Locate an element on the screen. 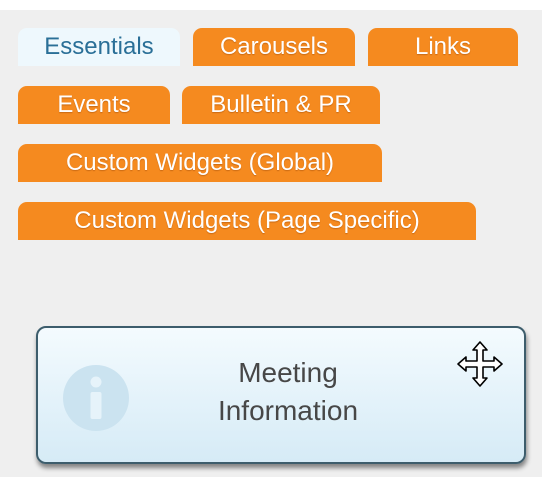 Image resolution: width=544 pixels, height=487 pixels. widget-title: Meeting Information is located at coordinates (288, 392).